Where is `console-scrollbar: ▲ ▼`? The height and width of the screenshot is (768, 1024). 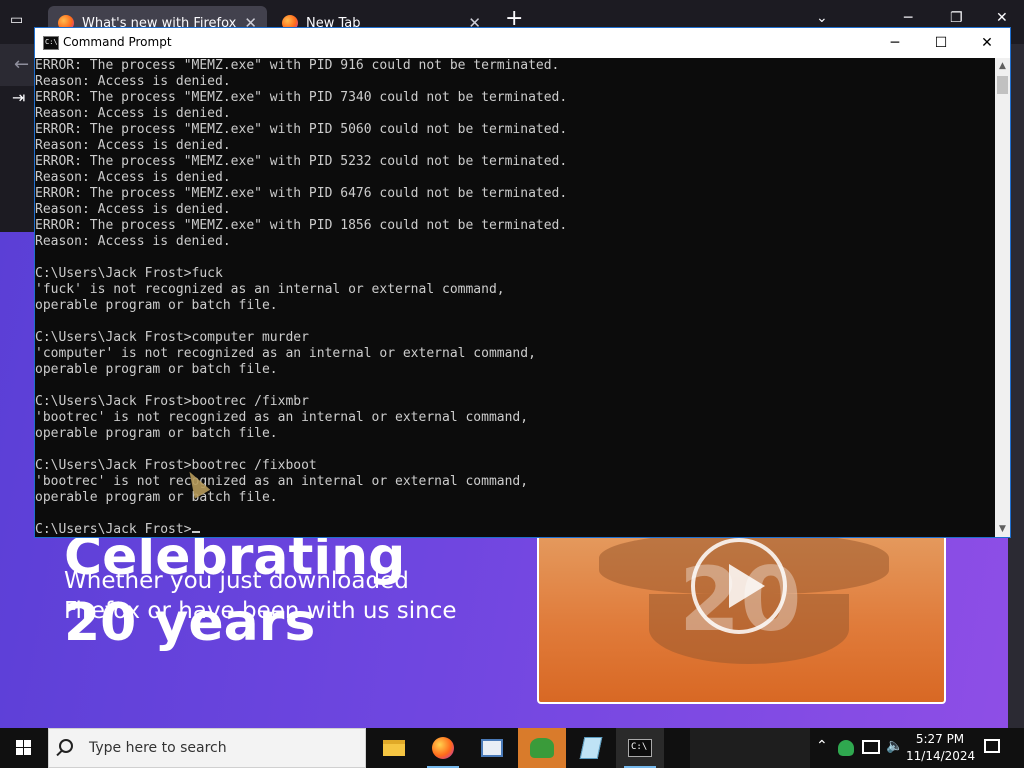
console-scrollbar: ▲ ▼ is located at coordinates (1002, 297).